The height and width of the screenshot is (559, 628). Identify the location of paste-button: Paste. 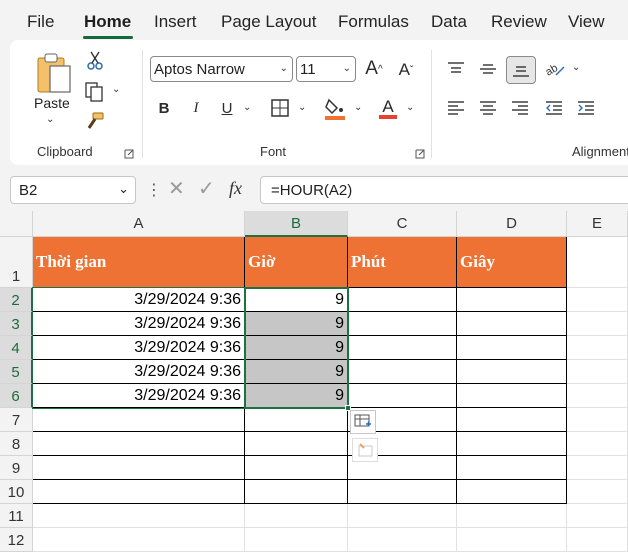
(52, 103).